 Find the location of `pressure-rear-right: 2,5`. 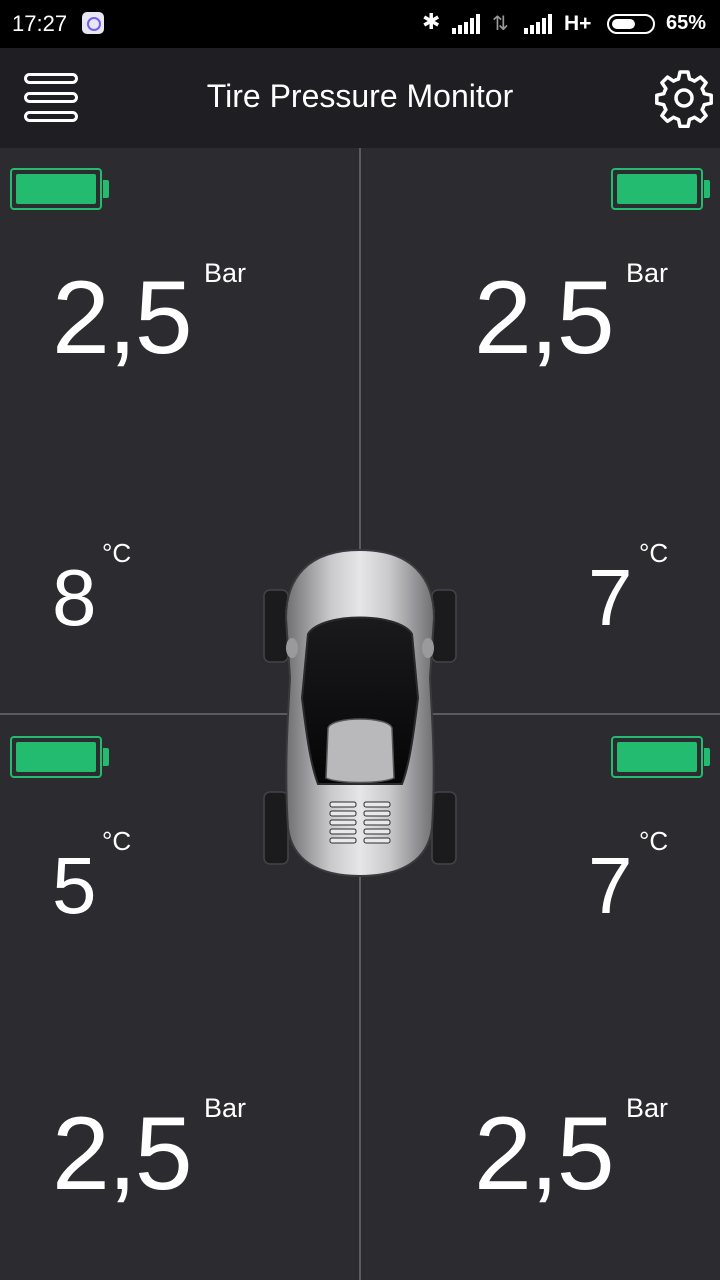

pressure-rear-right: 2,5 is located at coordinates (544, 1154).